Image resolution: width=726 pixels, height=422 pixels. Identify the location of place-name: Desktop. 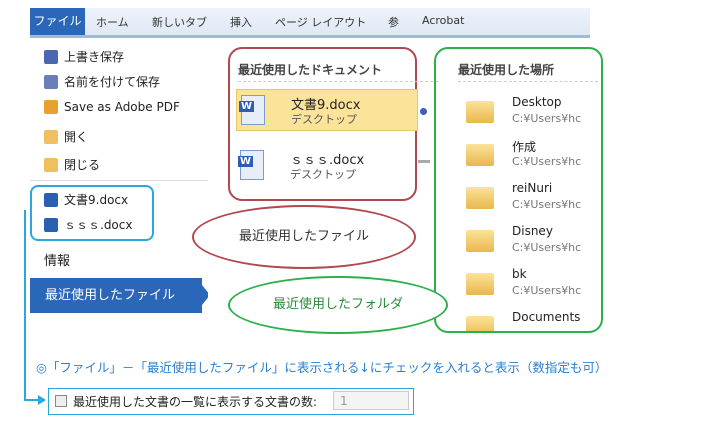
(537, 102).